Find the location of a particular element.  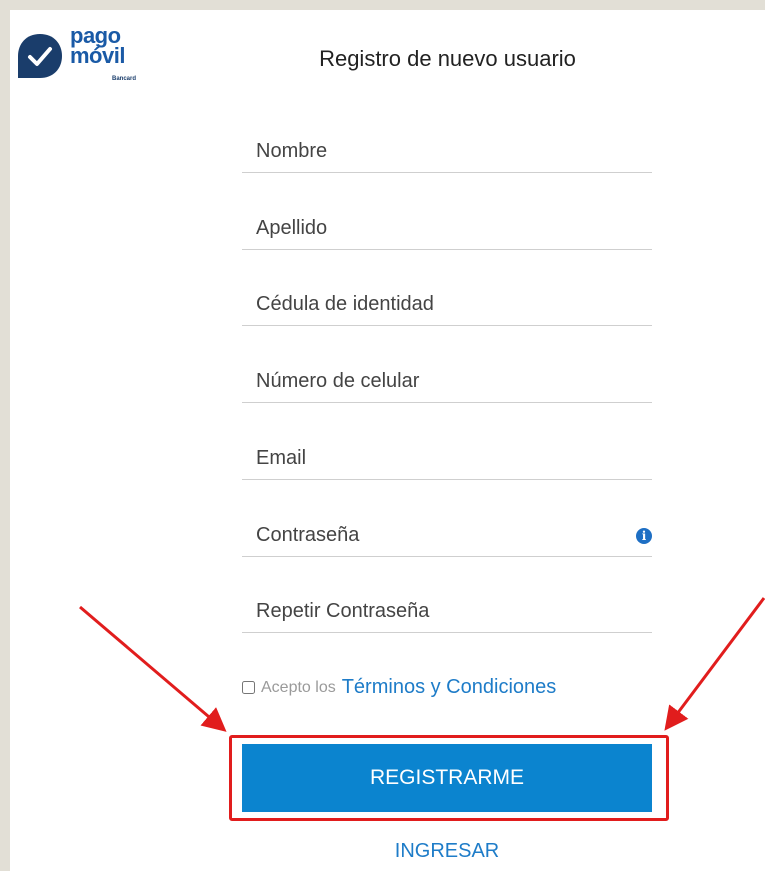

nombre-input is located at coordinates (447, 151).